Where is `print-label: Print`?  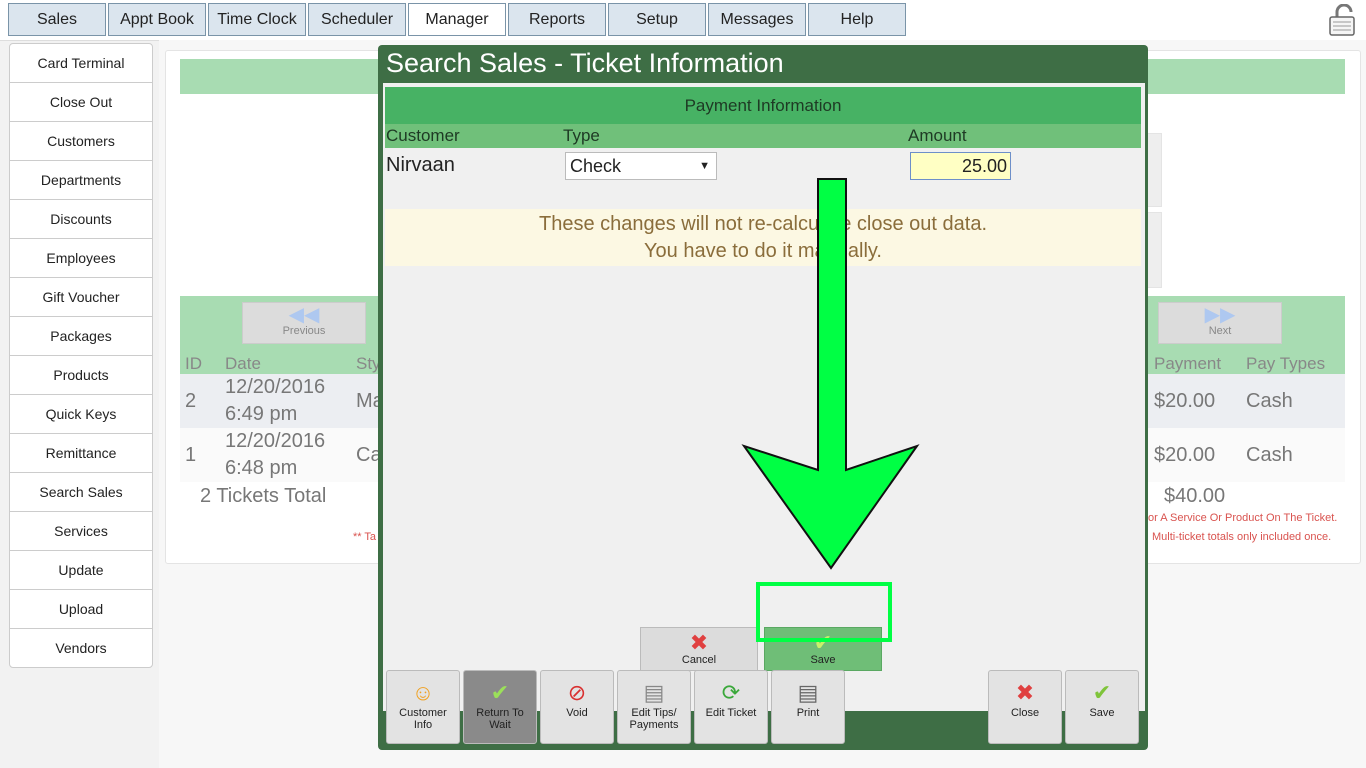 print-label: Print is located at coordinates (808, 713).